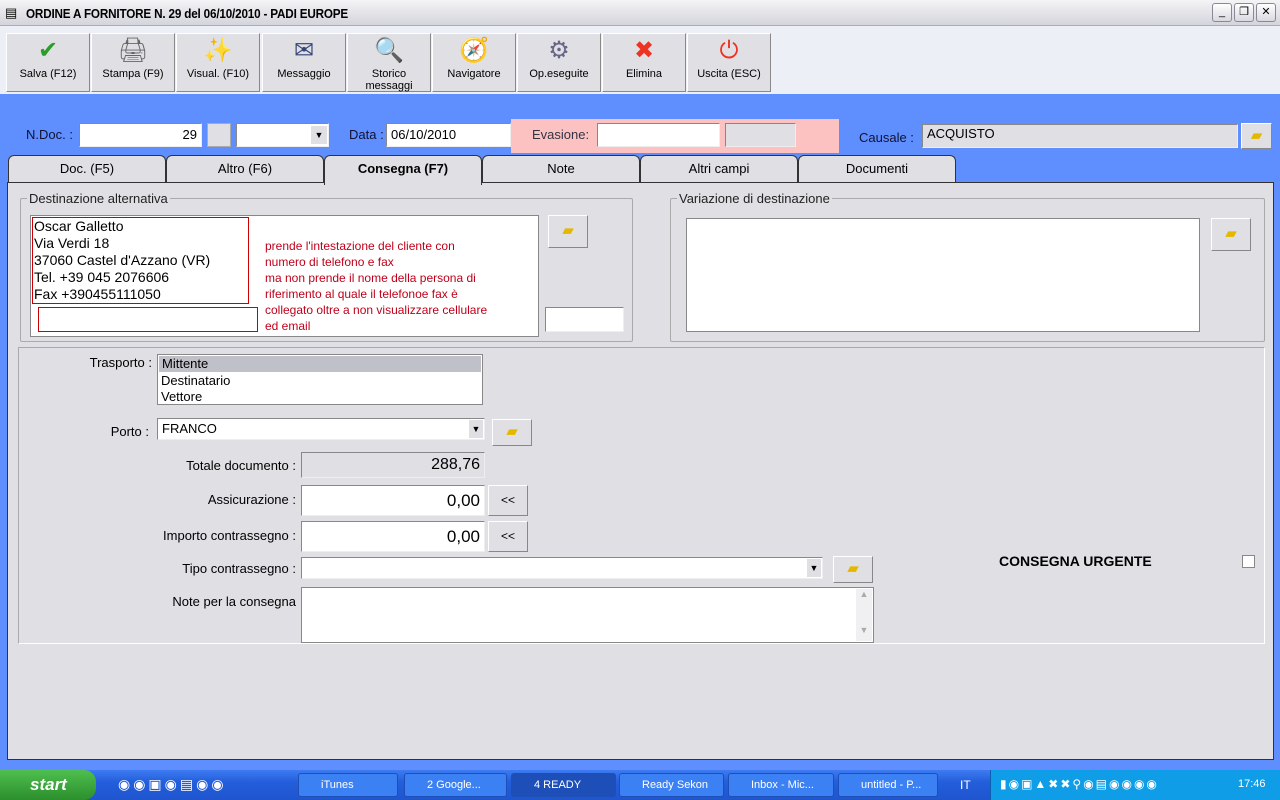  Describe the element at coordinates (393, 465) in the screenshot. I see `totale-value: 288,76` at that location.